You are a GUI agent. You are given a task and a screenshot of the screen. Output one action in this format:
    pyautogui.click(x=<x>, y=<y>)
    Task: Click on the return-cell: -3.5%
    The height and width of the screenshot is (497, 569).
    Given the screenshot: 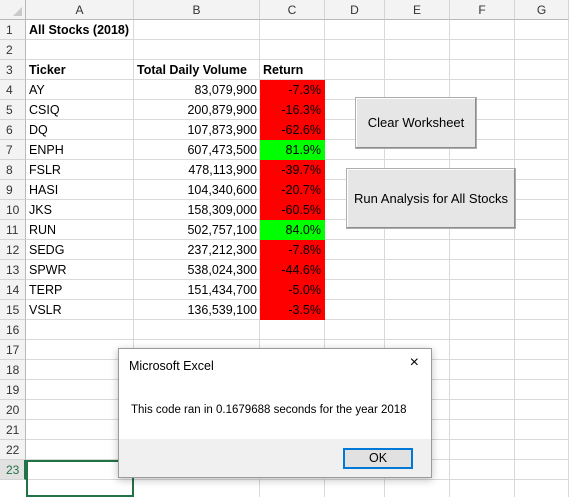 What is the action you would take?
    pyautogui.click(x=292, y=310)
    